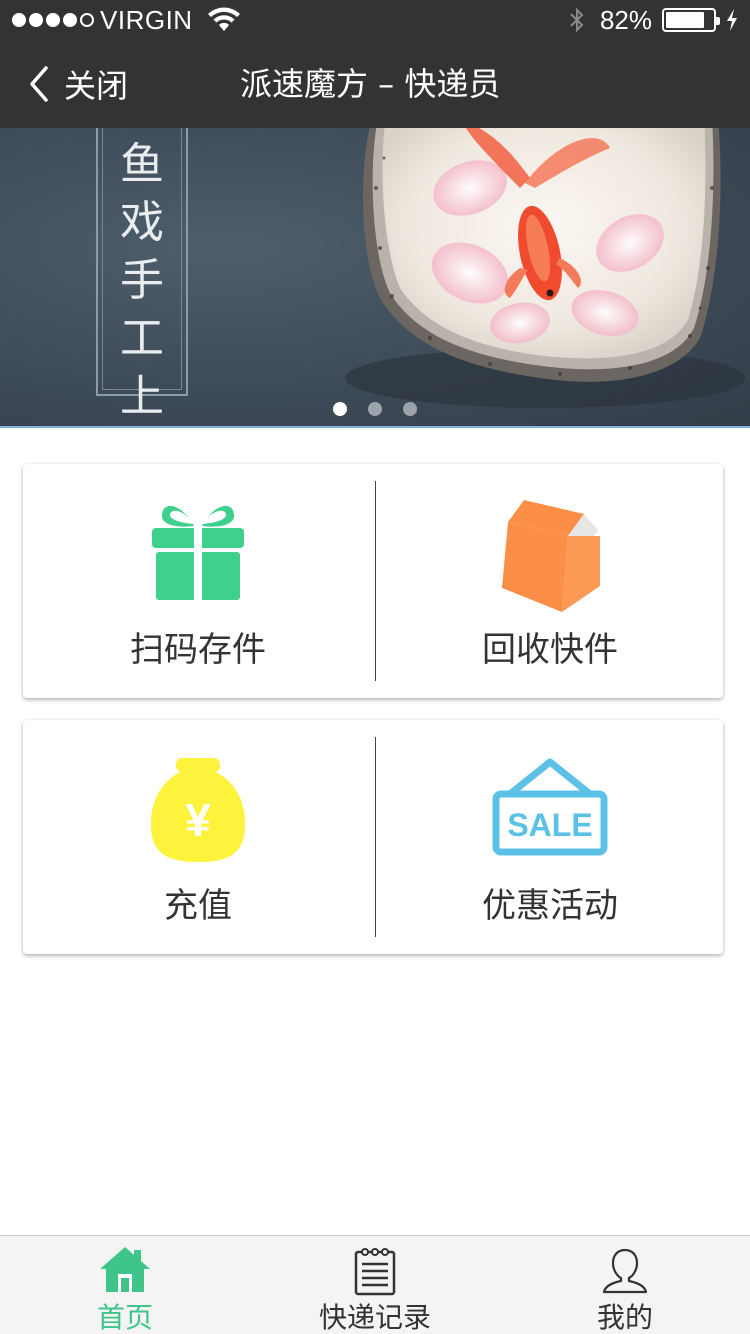 Image resolution: width=750 pixels, height=1334 pixels. I want to click on wifi-icon, so click(223, 19).